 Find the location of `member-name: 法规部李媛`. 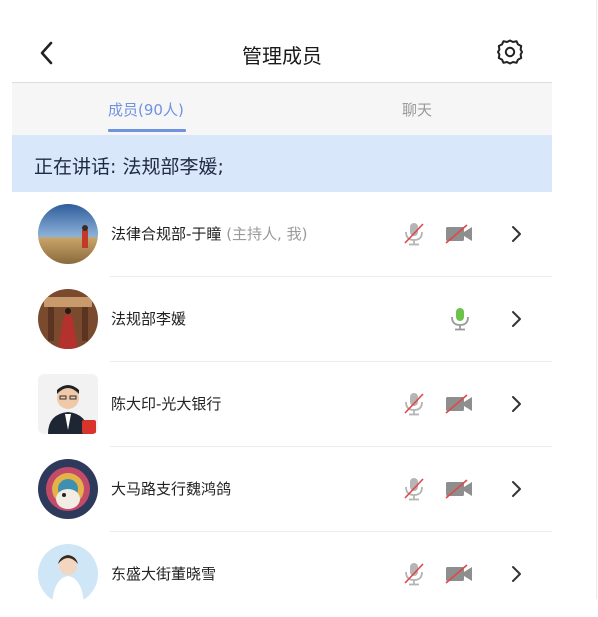

member-name: 法规部李媛 is located at coordinates (149, 319).